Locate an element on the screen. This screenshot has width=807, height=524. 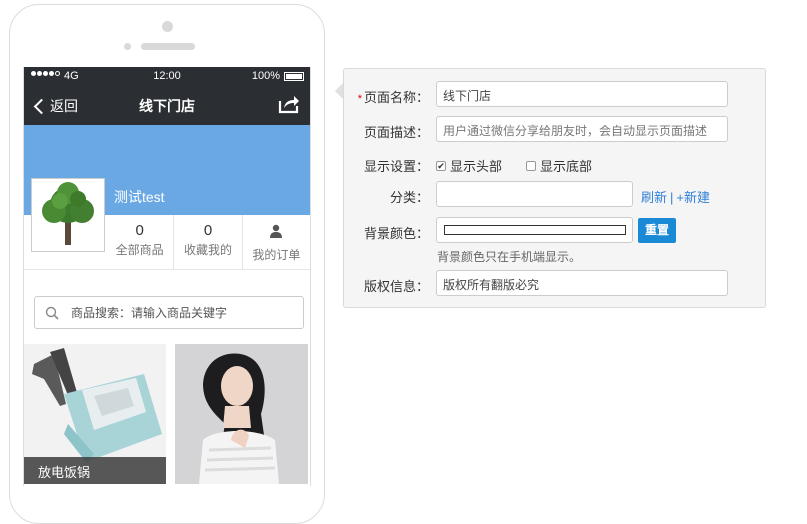
sensor-dot is located at coordinates (127, 46).